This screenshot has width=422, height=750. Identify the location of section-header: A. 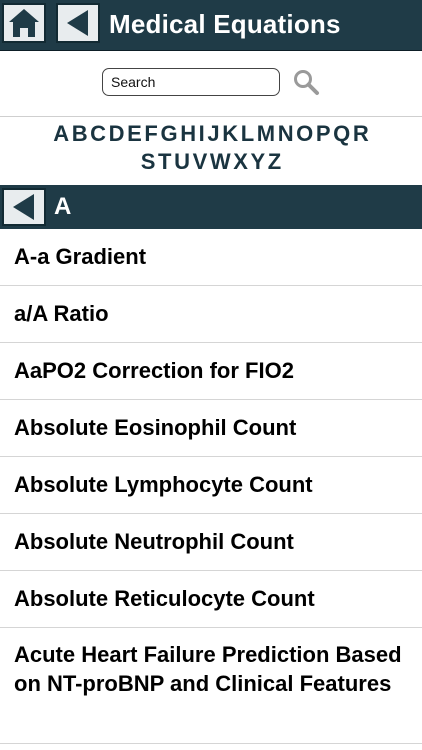
(211, 207).